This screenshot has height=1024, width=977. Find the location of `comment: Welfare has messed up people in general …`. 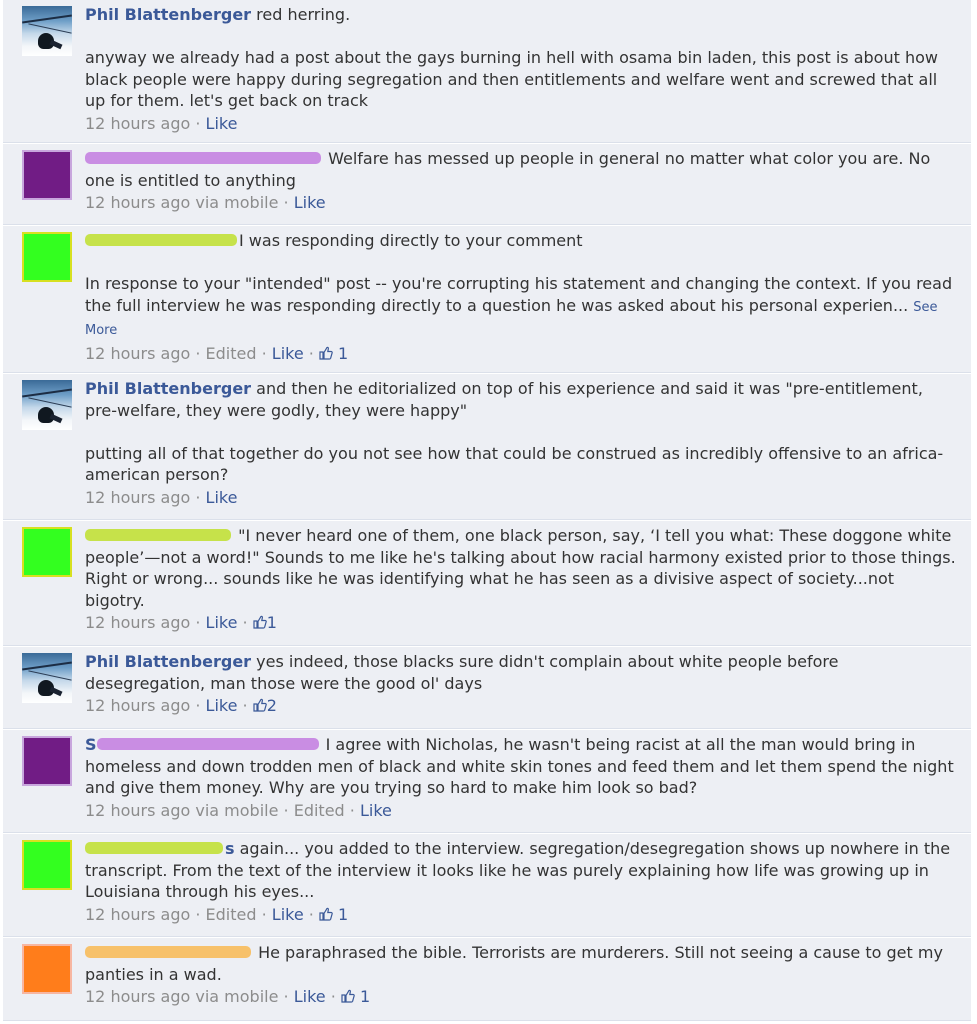

comment: Welfare has messed up people in general … is located at coordinates (487, 184).